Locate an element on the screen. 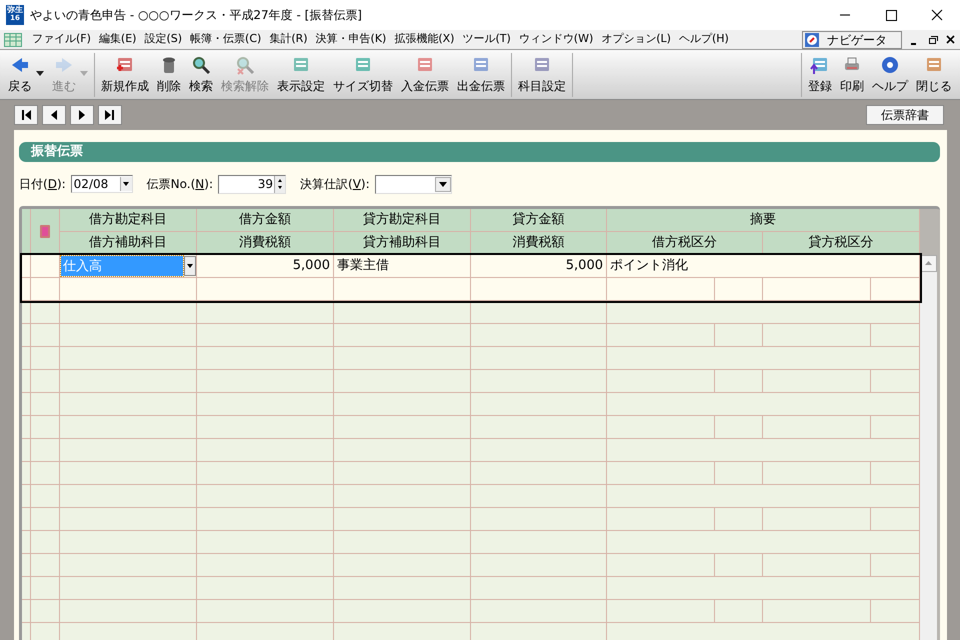 The height and width of the screenshot is (640, 960). column-header: 摘要 is located at coordinates (763, 220).